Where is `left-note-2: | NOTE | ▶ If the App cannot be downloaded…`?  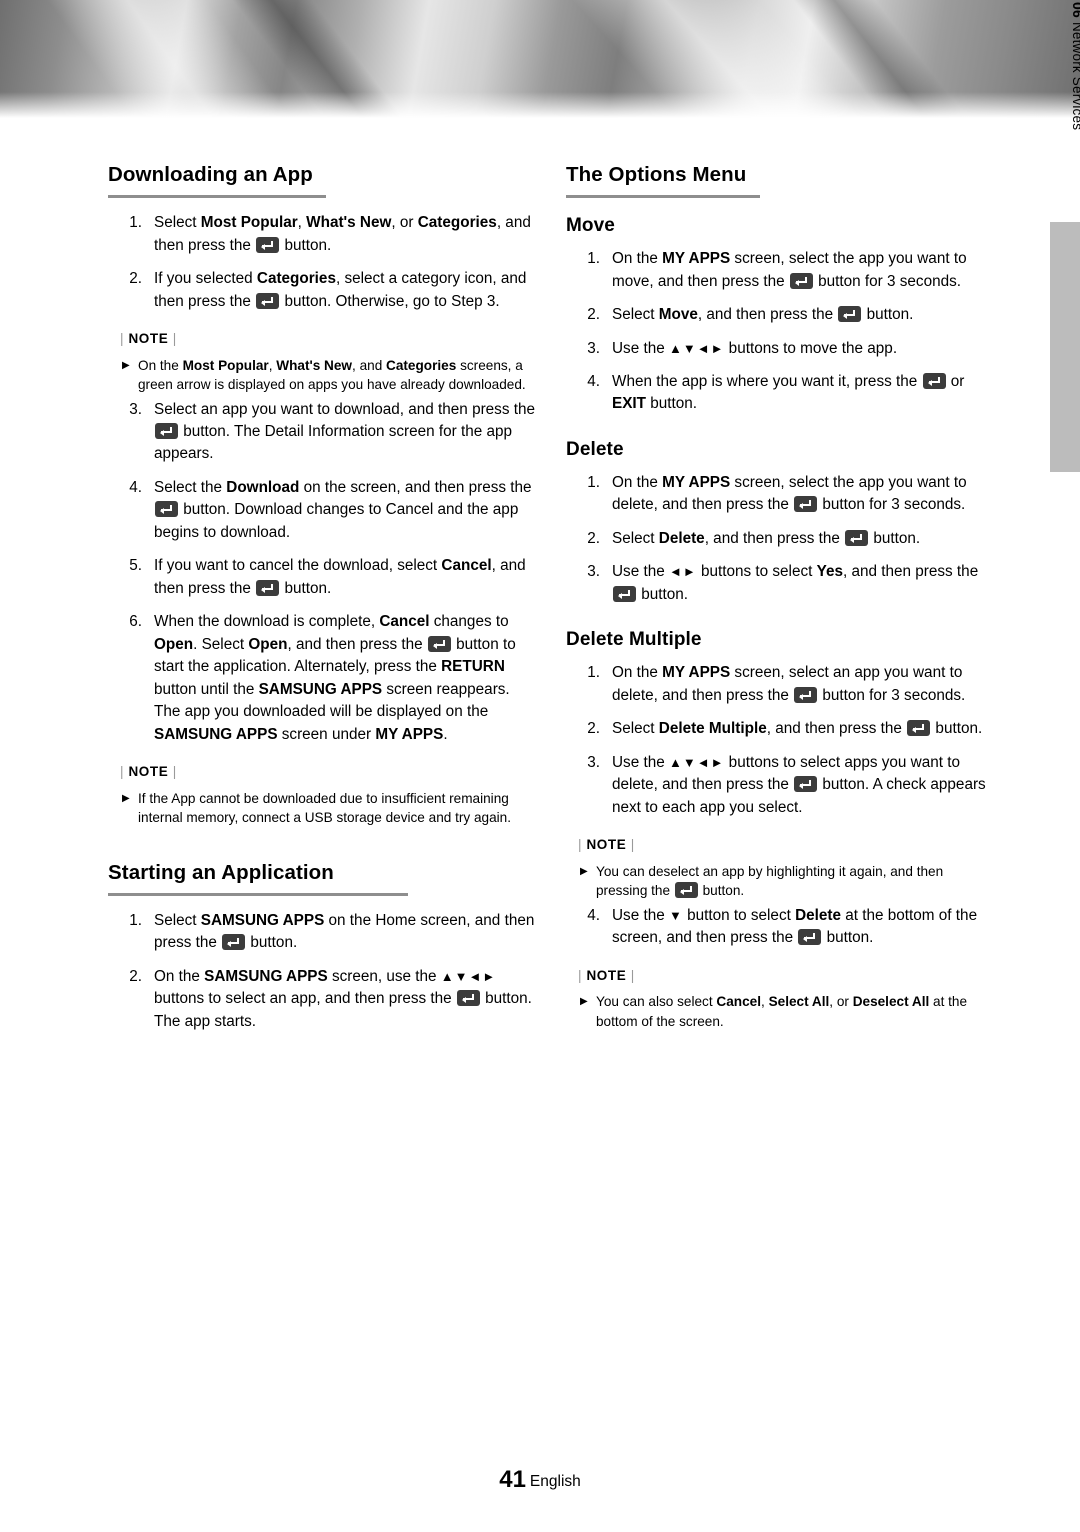 left-note-2: | NOTE | ▶ If the App cannot be downloaded… is located at coordinates (323, 794).